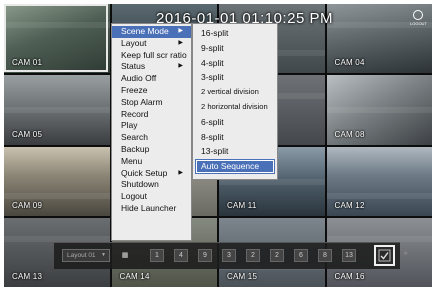 The height and width of the screenshot is (292, 437). What do you see at coordinates (235, 166) in the screenshot?
I see `submenu-item: Auto Sequence` at bounding box center [235, 166].